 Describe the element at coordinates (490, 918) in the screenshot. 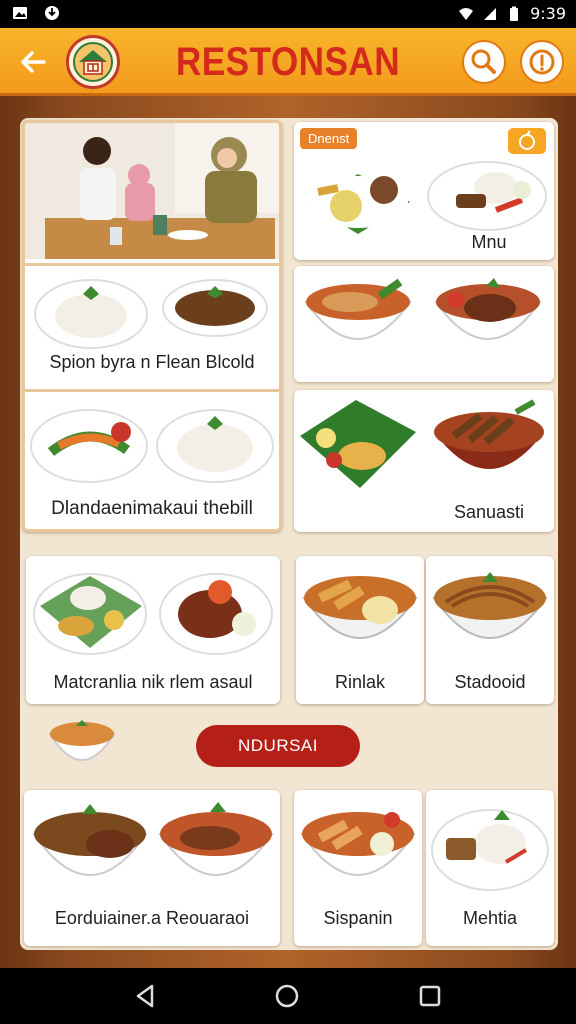

I see `rice-set-label: Mehtia` at that location.